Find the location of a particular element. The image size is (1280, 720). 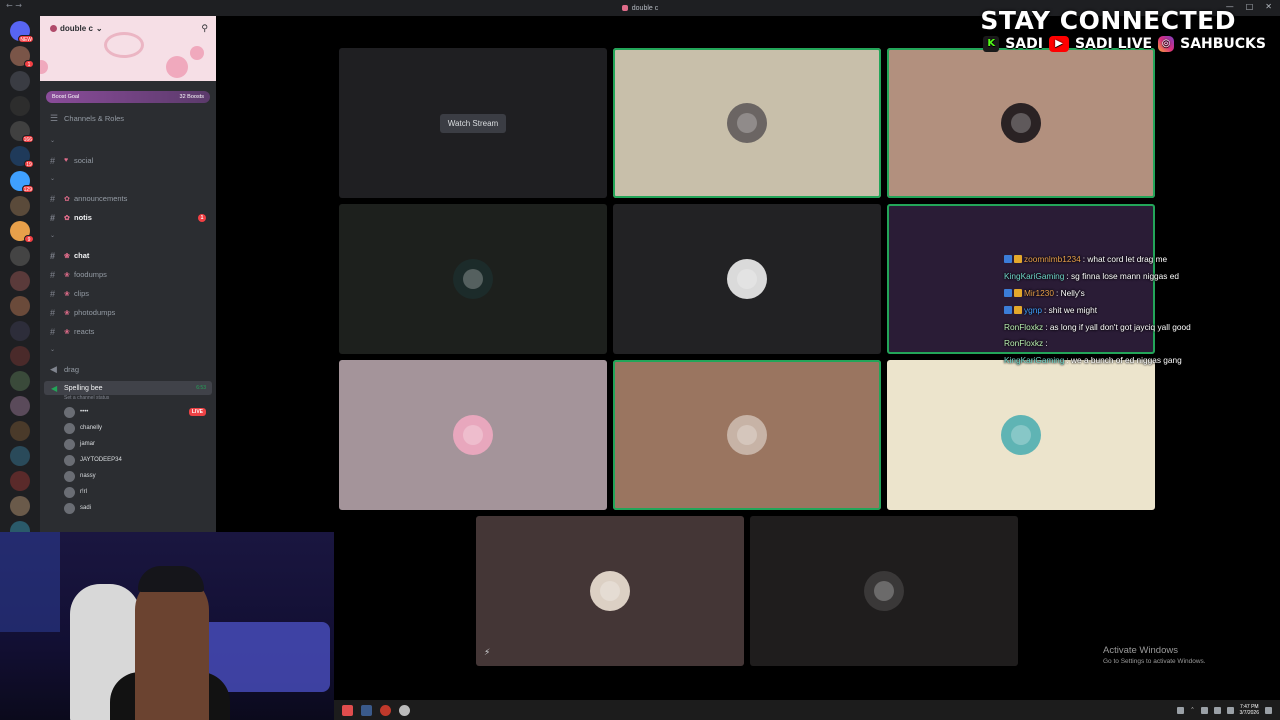

unread-badge: 1 is located at coordinates (29, 64).